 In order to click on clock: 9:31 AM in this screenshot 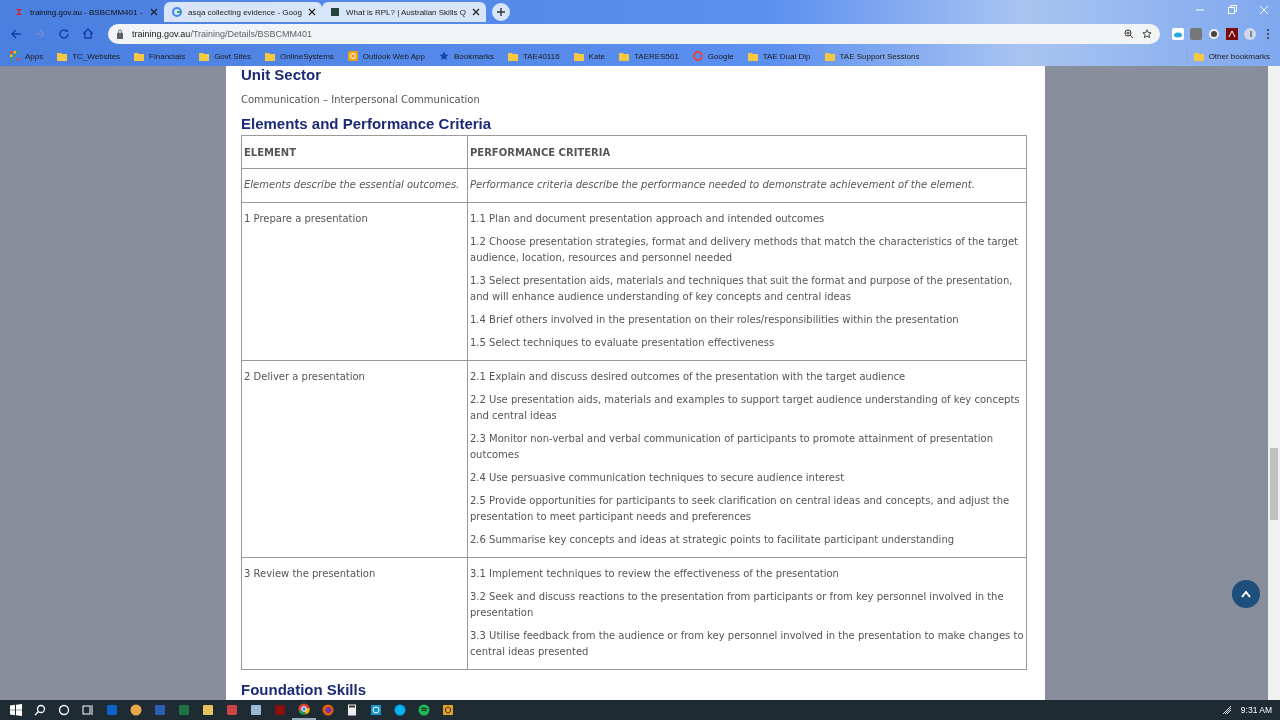, I will do `click(1256, 710)`.